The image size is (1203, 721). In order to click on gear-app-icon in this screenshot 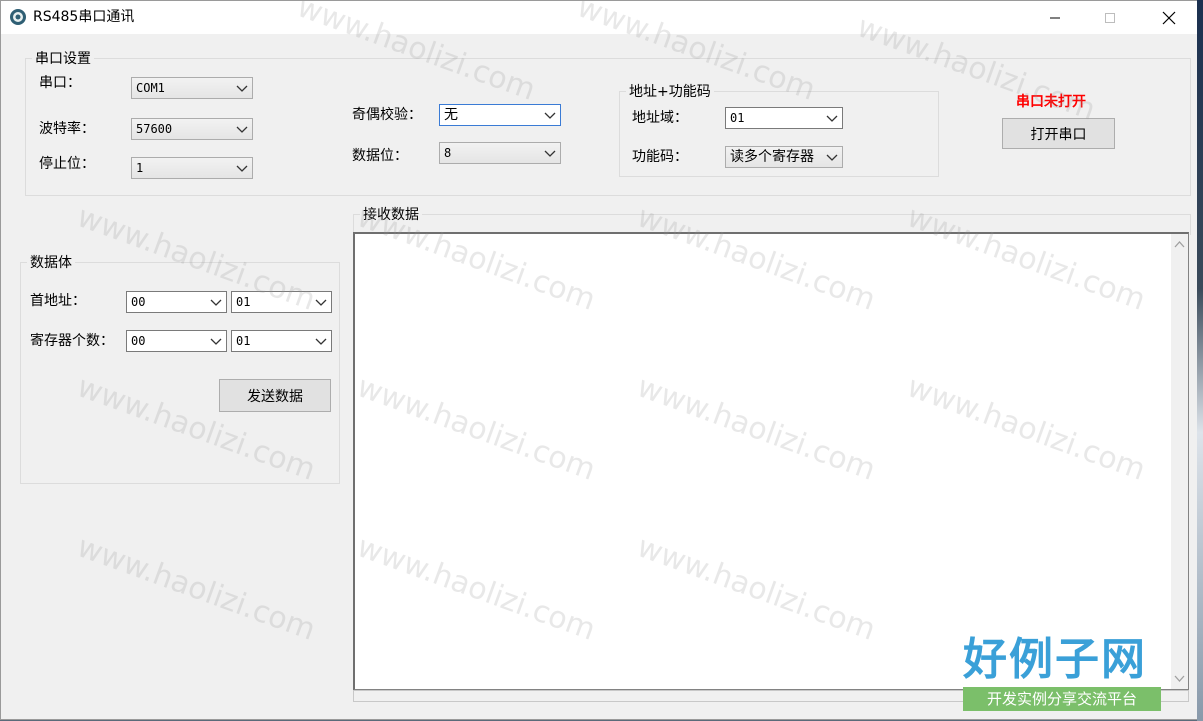, I will do `click(18, 17)`.